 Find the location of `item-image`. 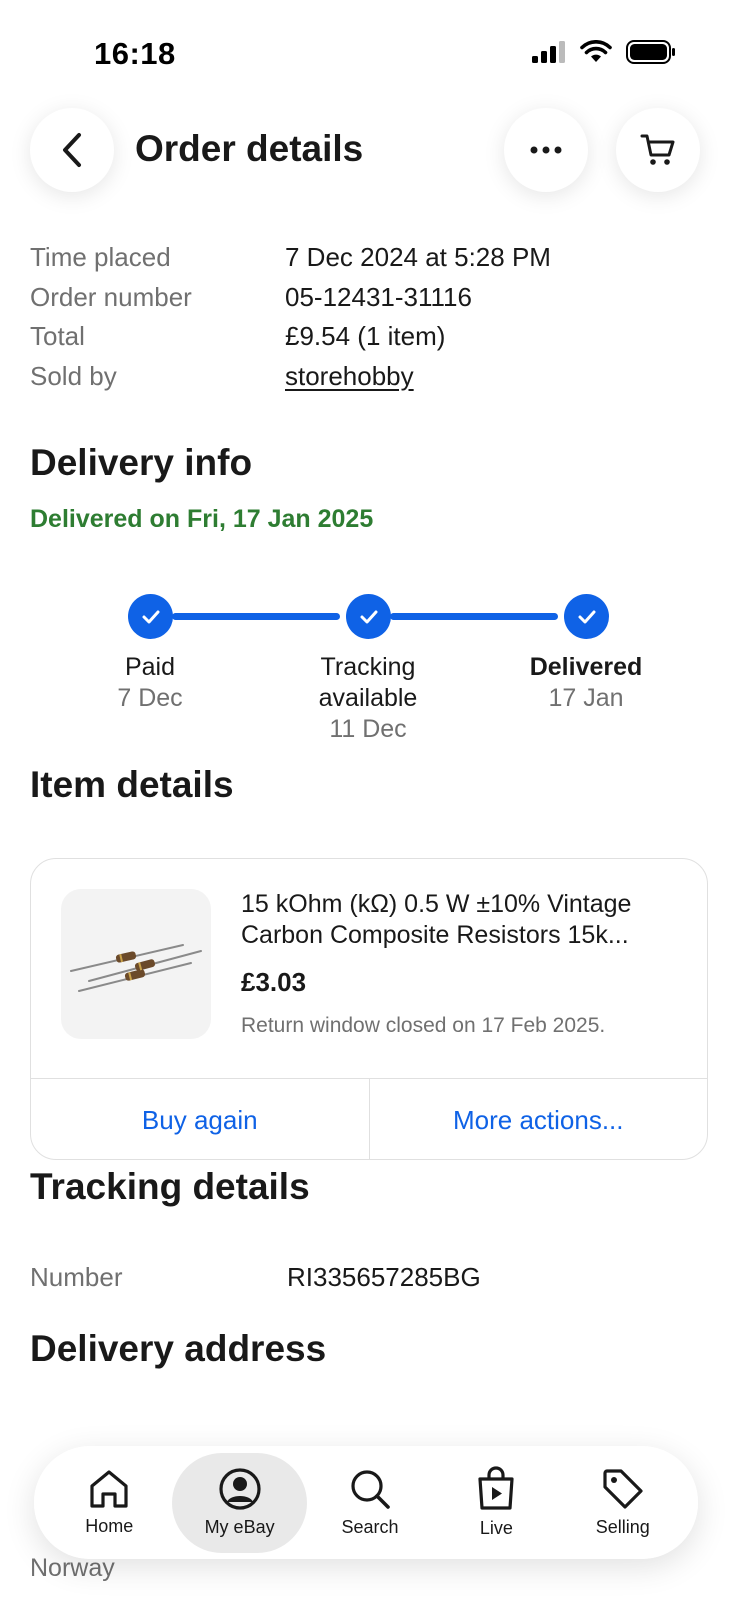

item-image is located at coordinates (136, 964).